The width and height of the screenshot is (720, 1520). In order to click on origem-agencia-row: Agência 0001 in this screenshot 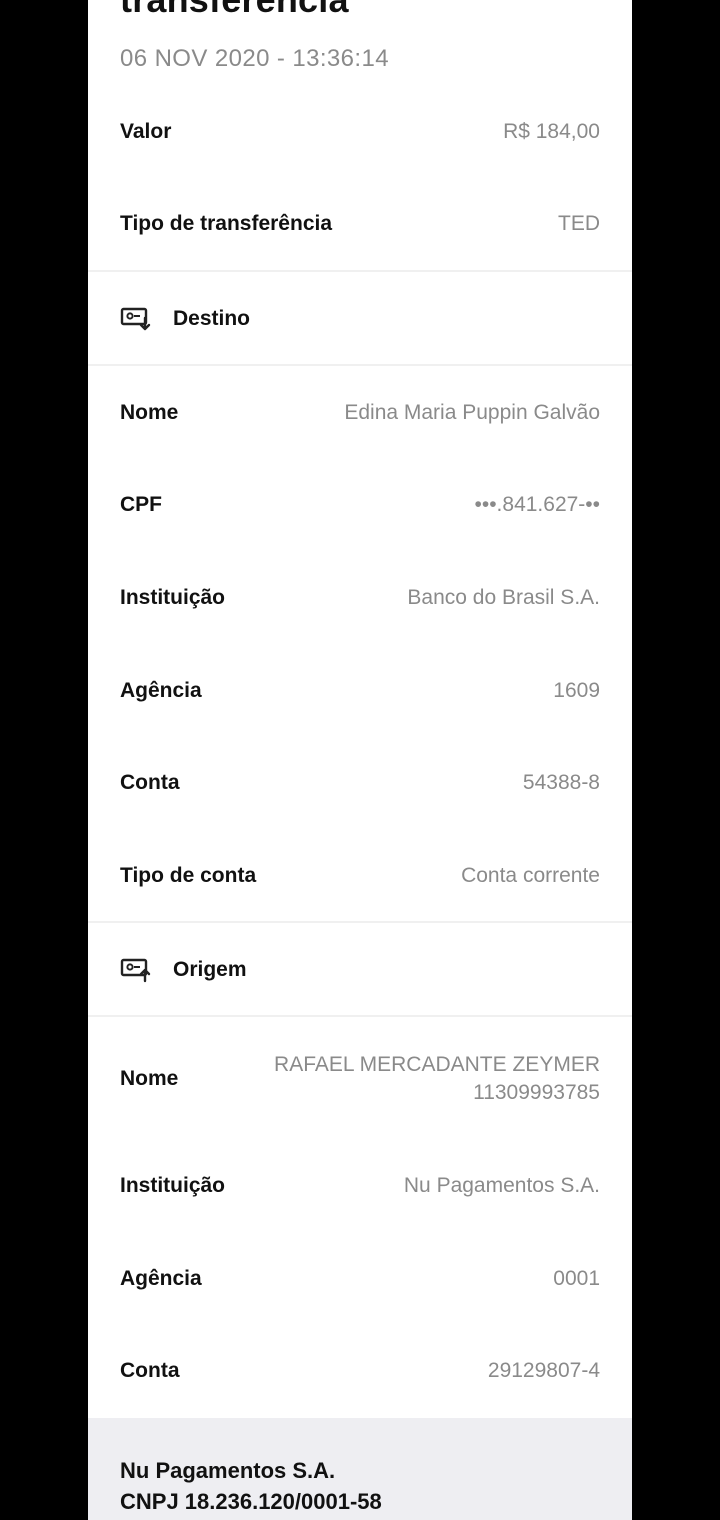, I will do `click(360, 1279)`.